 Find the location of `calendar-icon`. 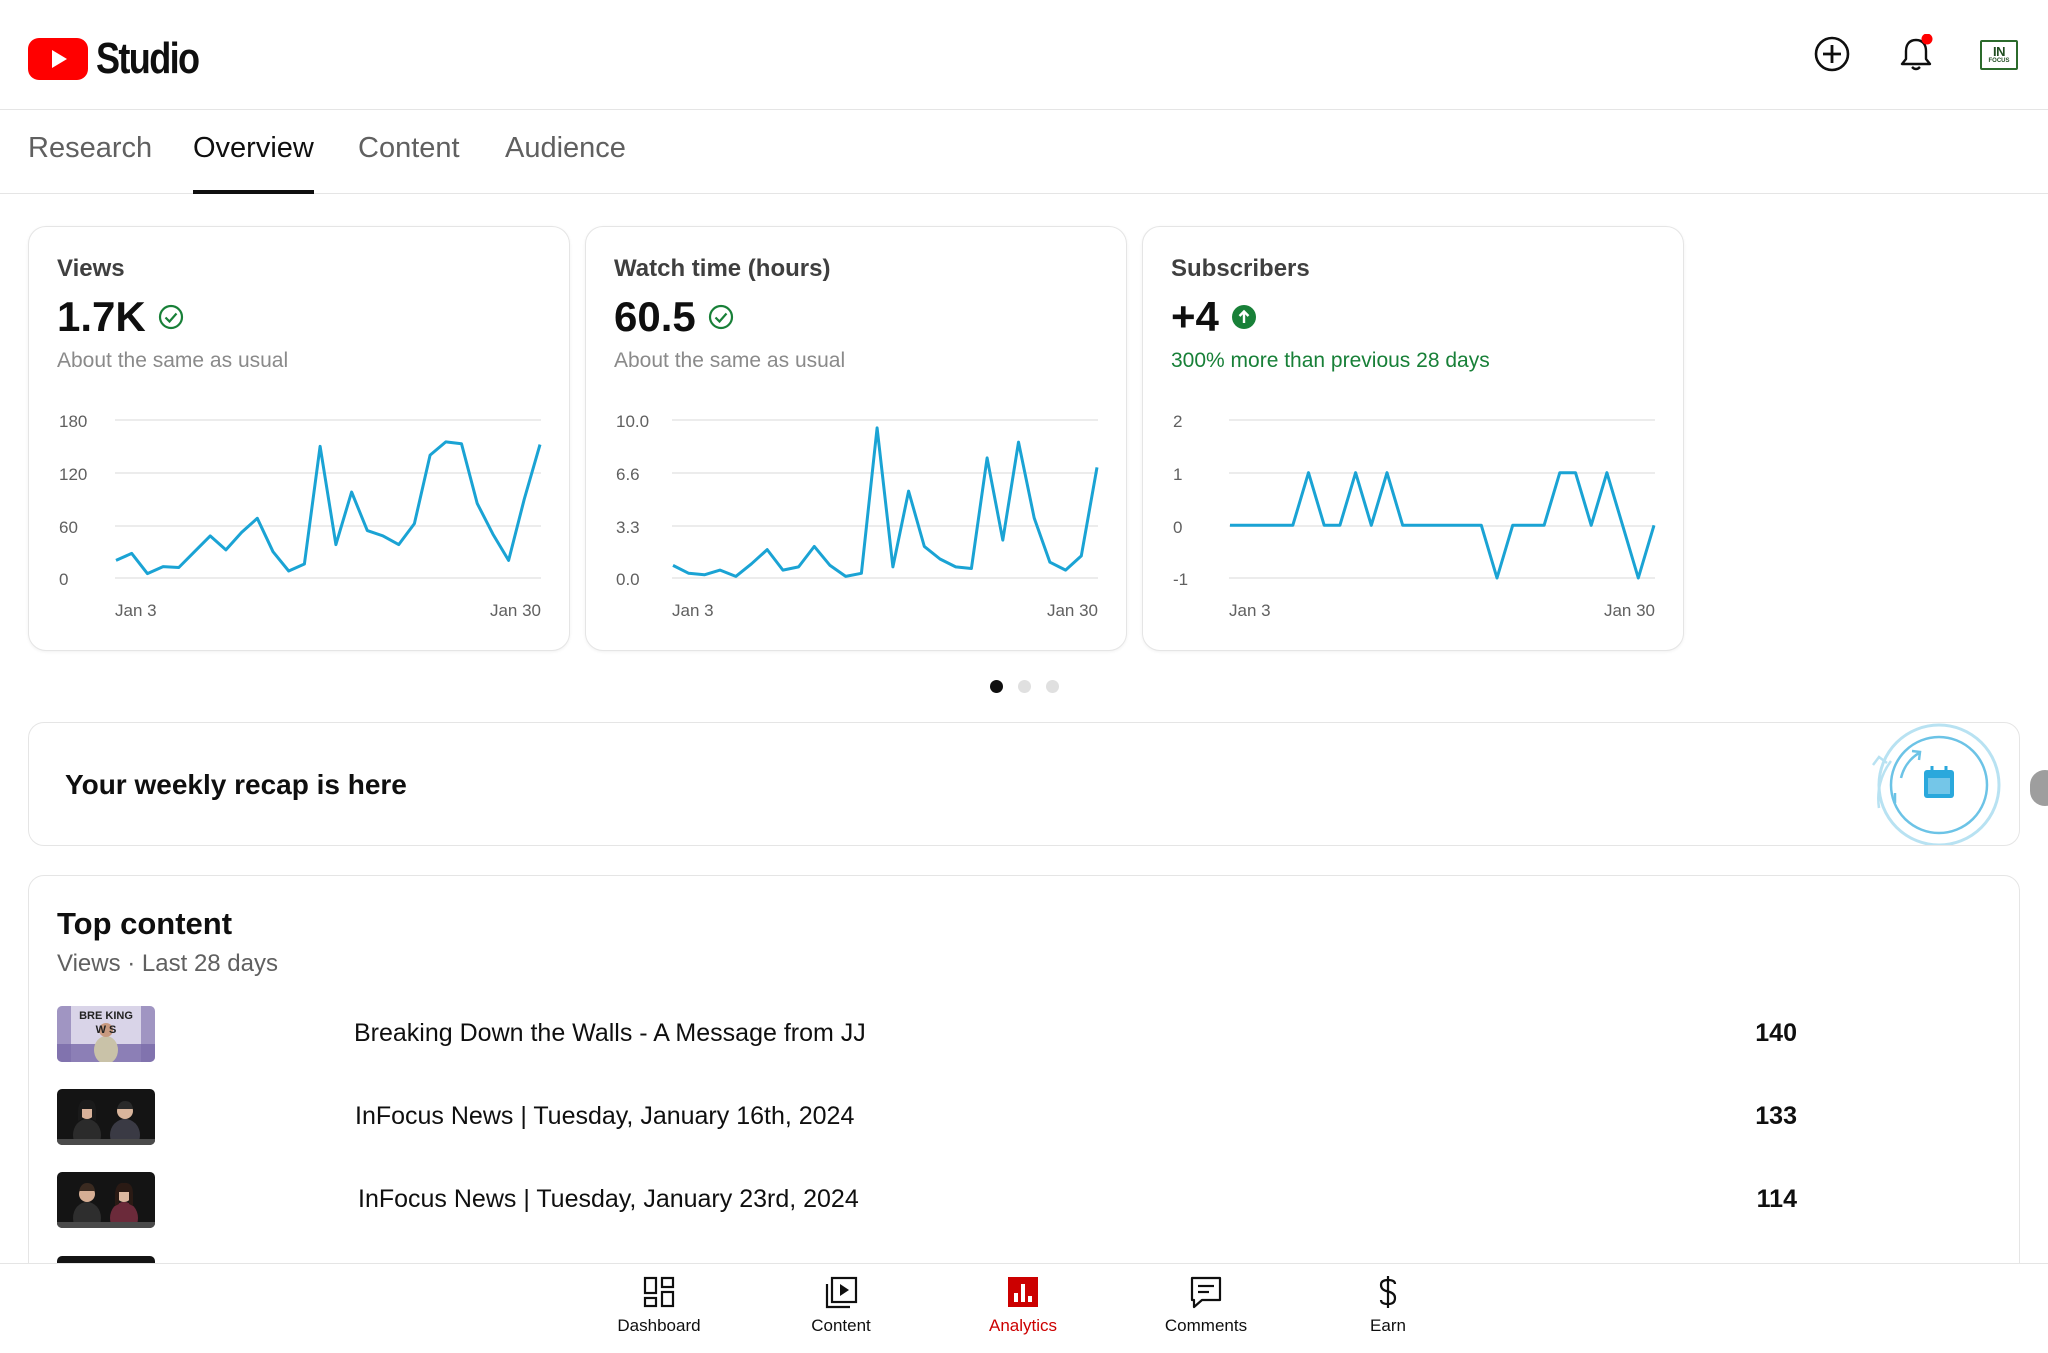

calendar-icon is located at coordinates (1936, 784).